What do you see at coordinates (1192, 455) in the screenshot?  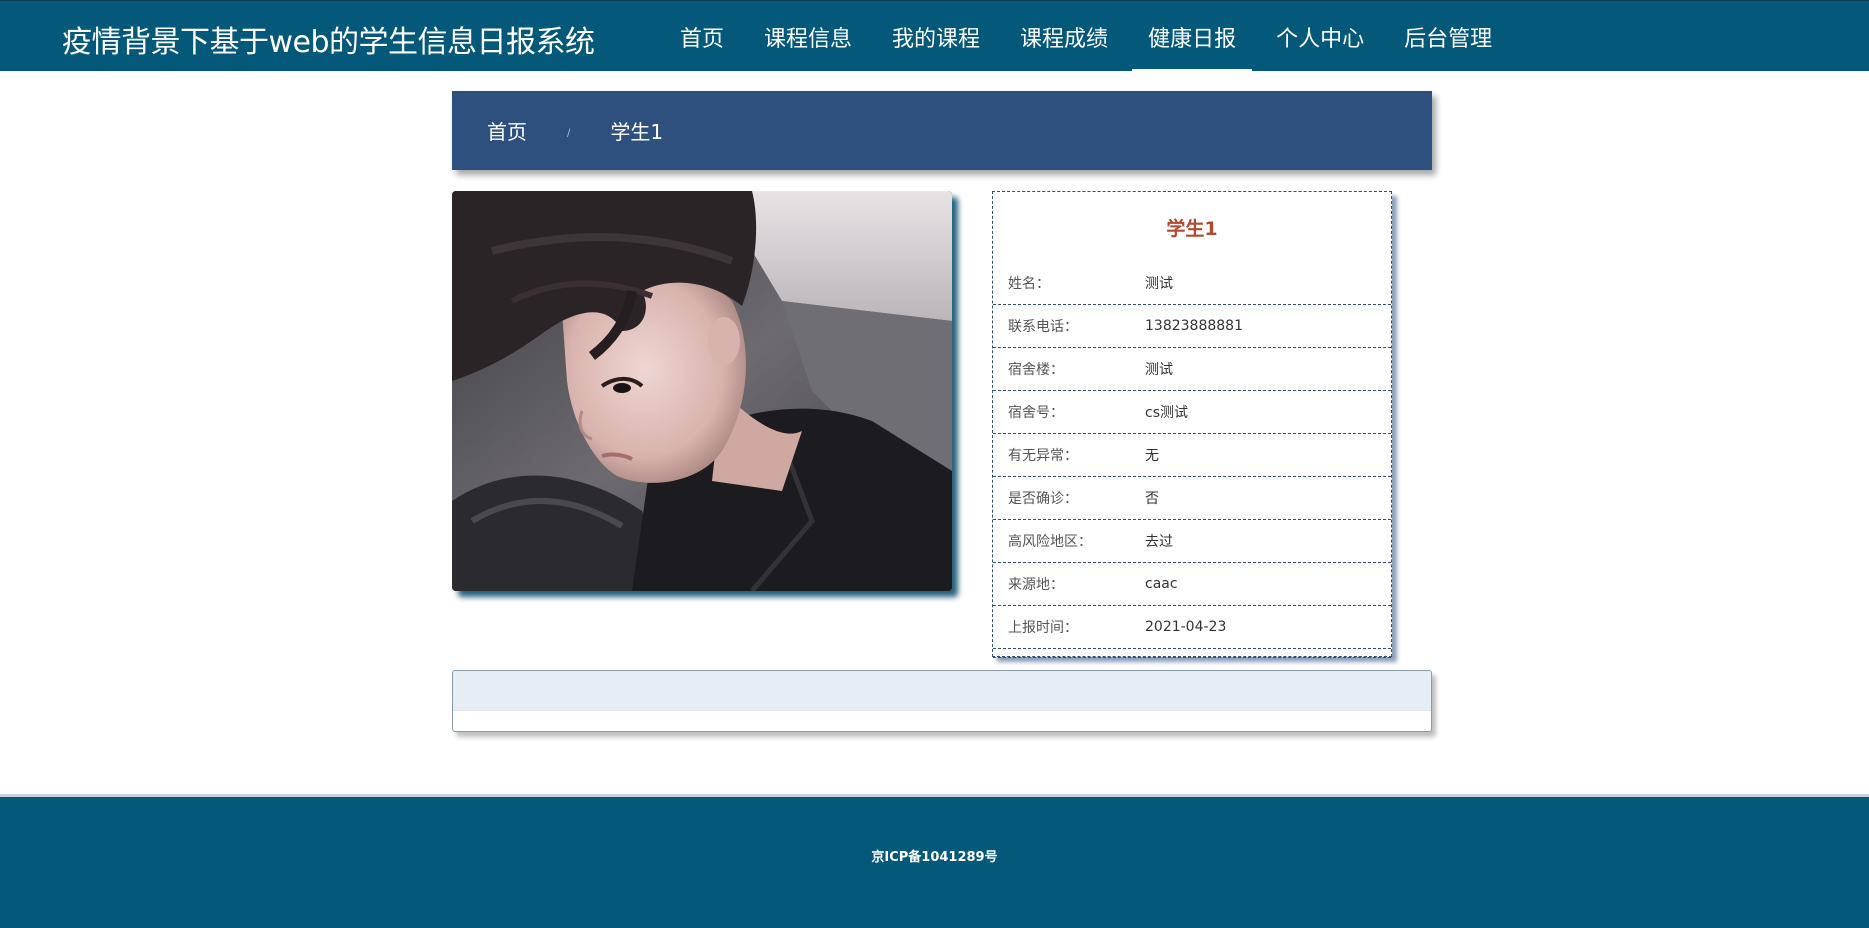 I see `info-row-abnormal: 有无异常： 无` at bounding box center [1192, 455].